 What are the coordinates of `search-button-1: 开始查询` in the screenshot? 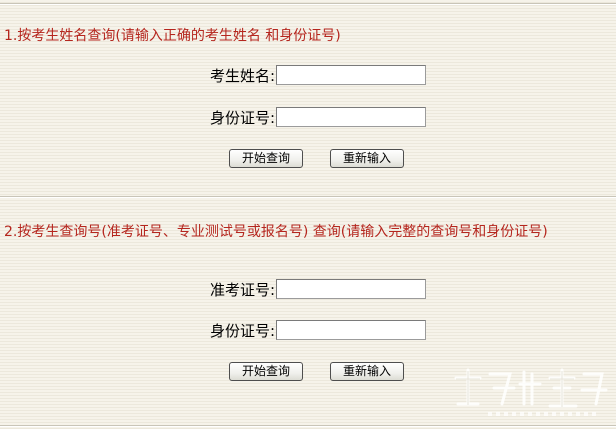 It's located at (266, 158).